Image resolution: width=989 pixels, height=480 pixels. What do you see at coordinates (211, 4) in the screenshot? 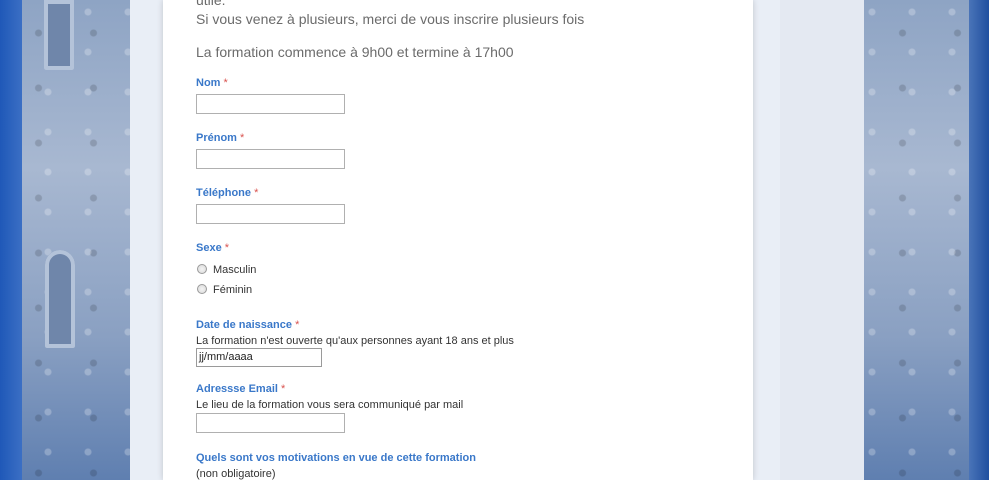
I see `intro-text: utile.` at bounding box center [211, 4].